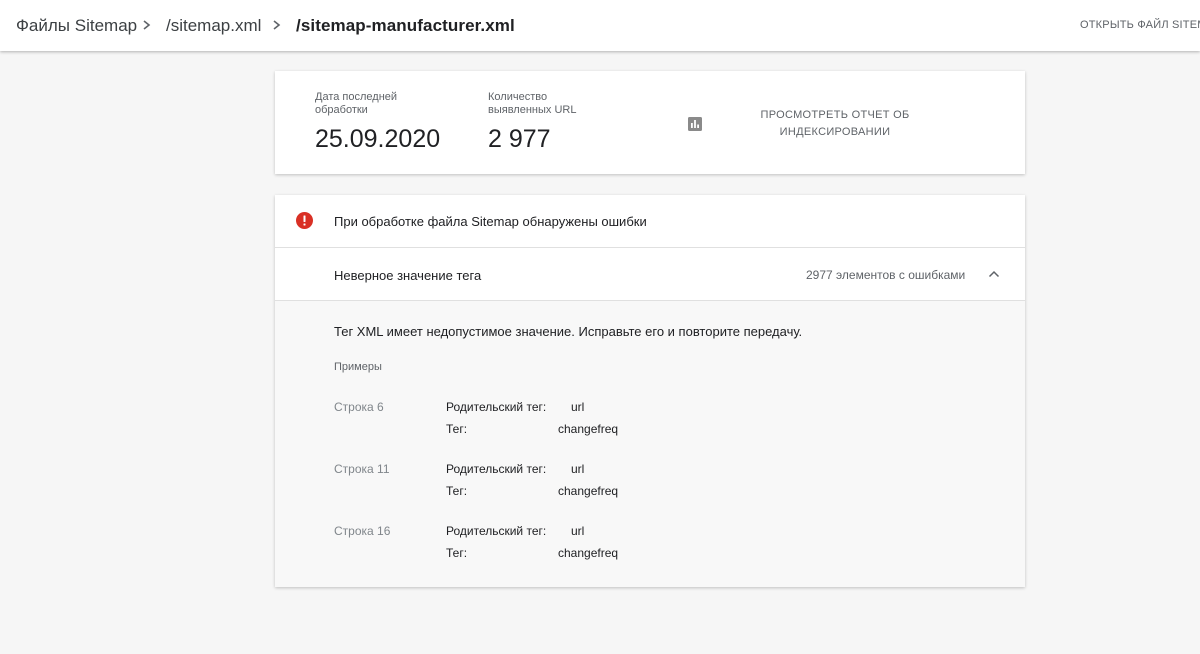 The height and width of the screenshot is (654, 1200). What do you see at coordinates (356, 103) in the screenshot?
I see `last-processed-label: Дата последней обработки` at bounding box center [356, 103].